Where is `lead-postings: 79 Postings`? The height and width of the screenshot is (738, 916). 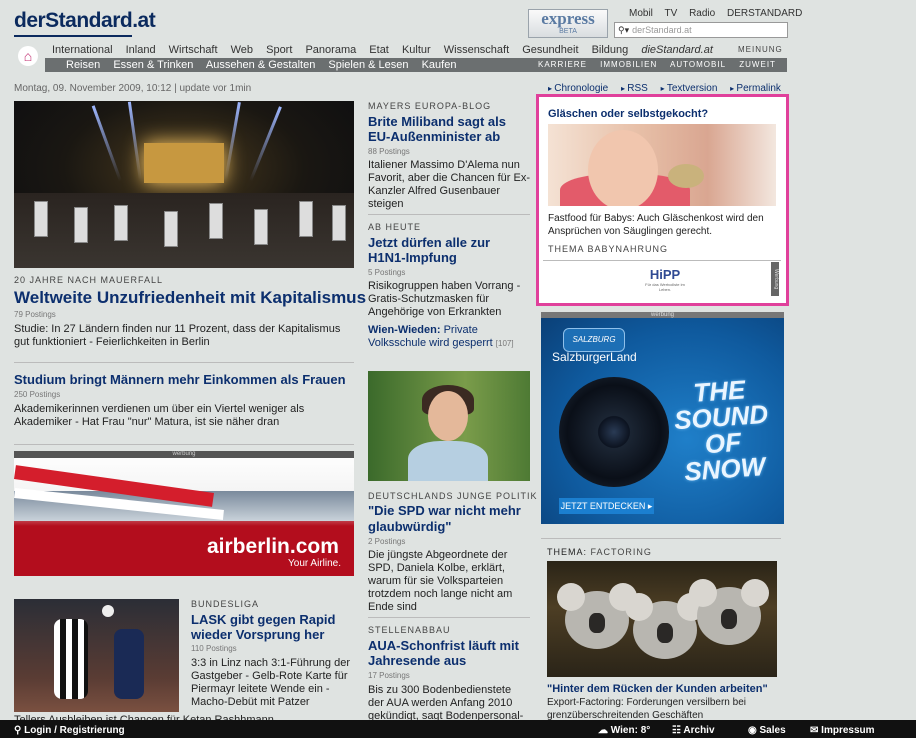 lead-postings: 79 Postings is located at coordinates (35, 314).